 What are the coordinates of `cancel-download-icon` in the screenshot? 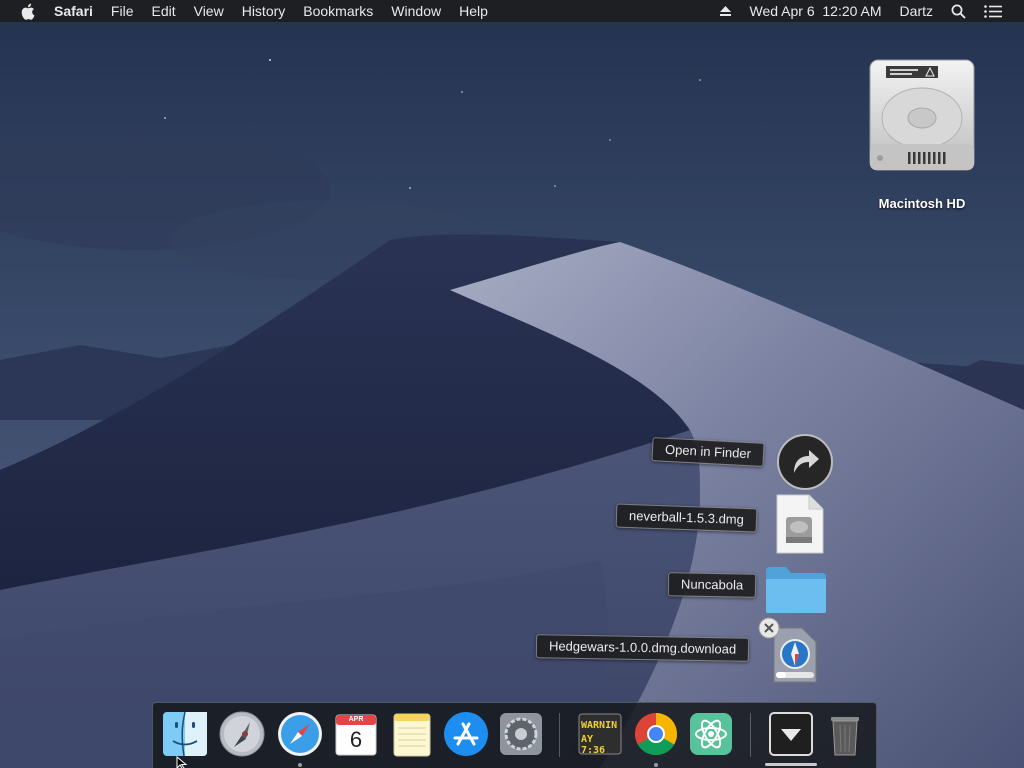 It's located at (769, 630).